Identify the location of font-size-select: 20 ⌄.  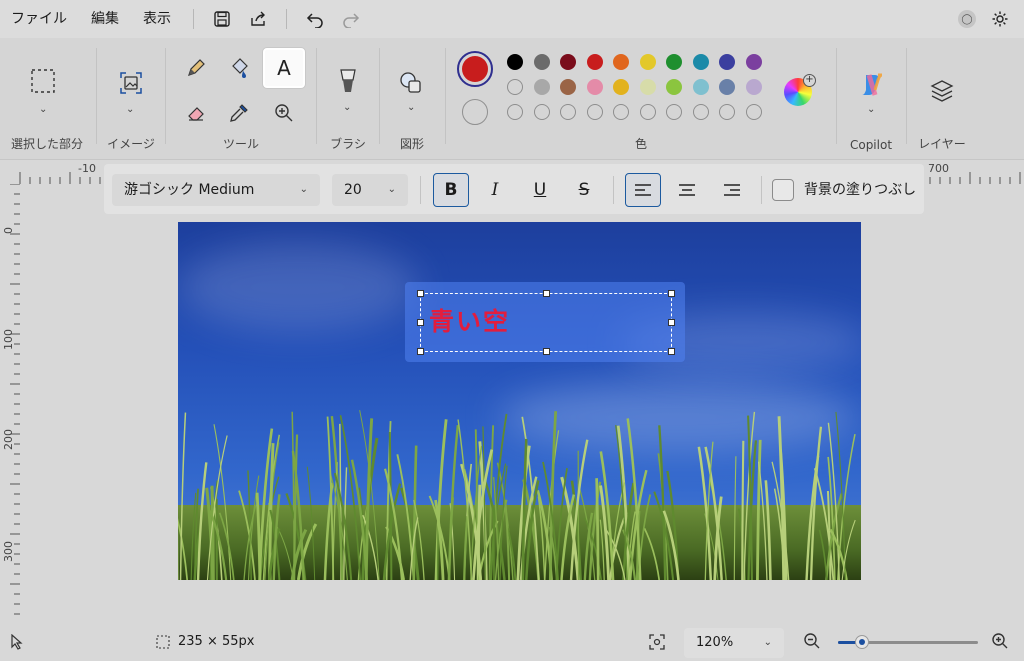
(370, 190).